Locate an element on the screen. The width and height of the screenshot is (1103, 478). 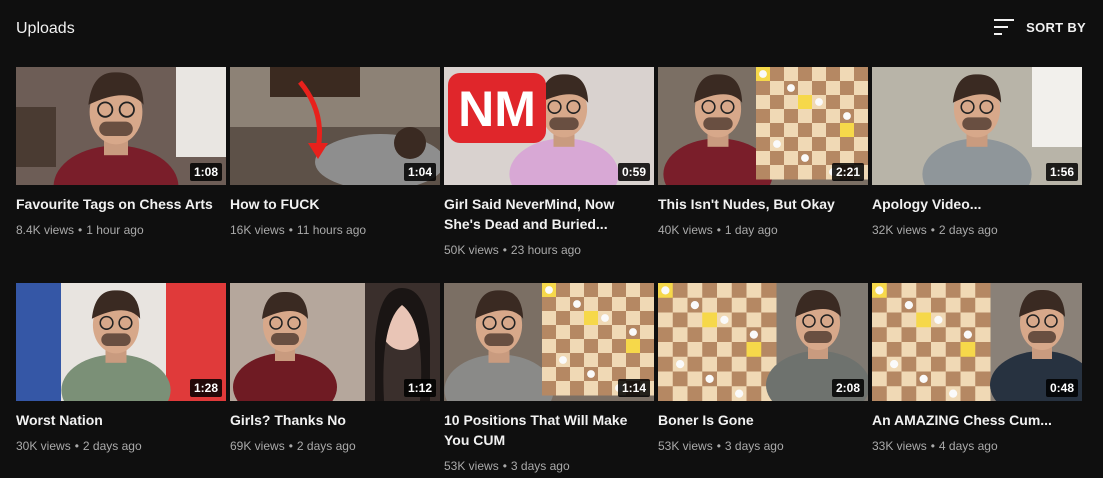
view-count: 40K views is located at coordinates (685, 230).